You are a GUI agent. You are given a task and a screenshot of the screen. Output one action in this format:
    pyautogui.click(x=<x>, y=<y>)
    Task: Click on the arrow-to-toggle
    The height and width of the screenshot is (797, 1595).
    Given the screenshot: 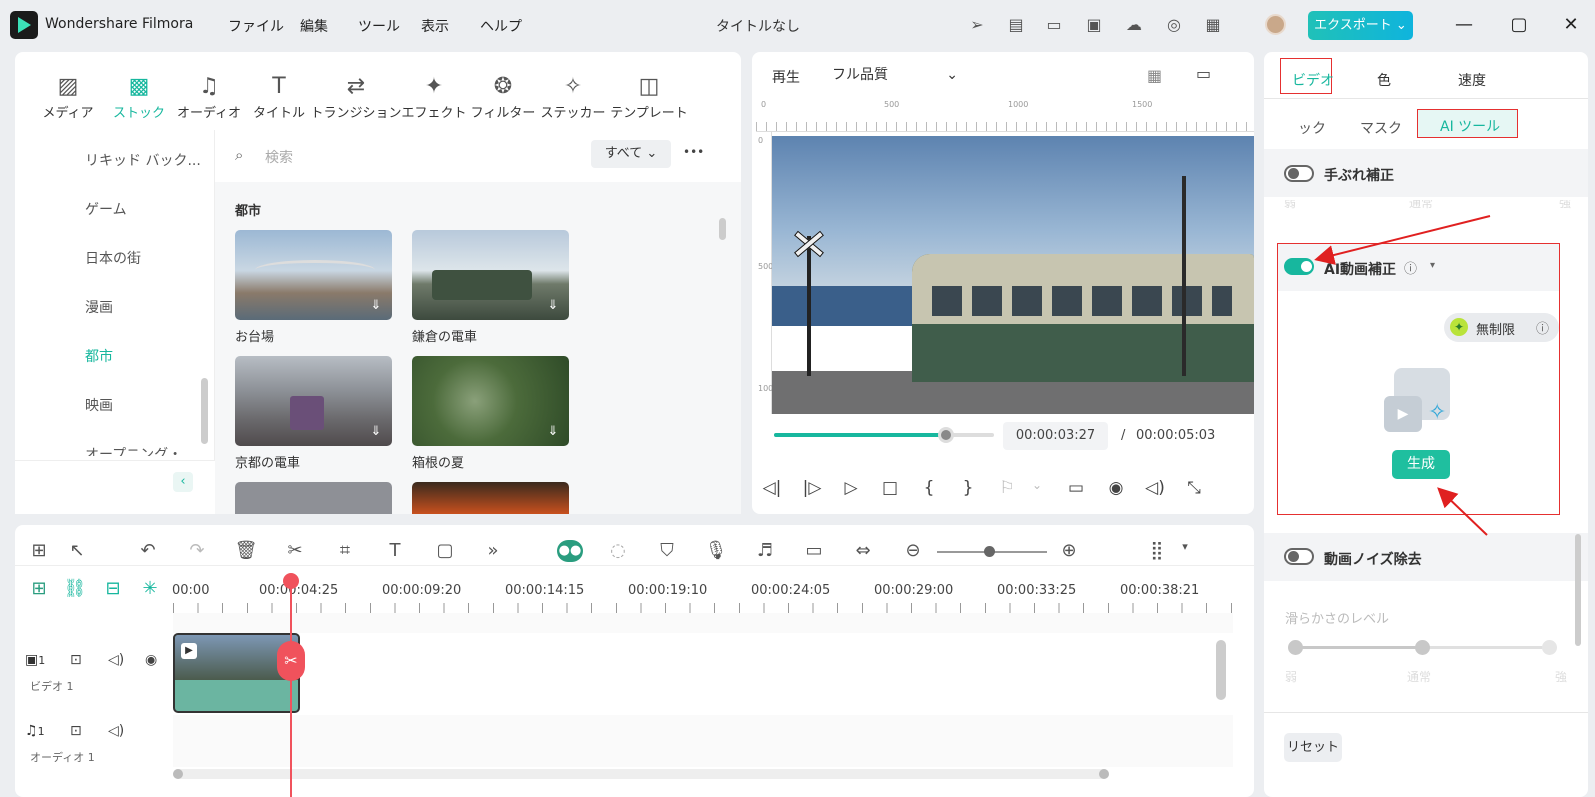 What is the action you would take?
    pyautogui.click(x=1402, y=240)
    